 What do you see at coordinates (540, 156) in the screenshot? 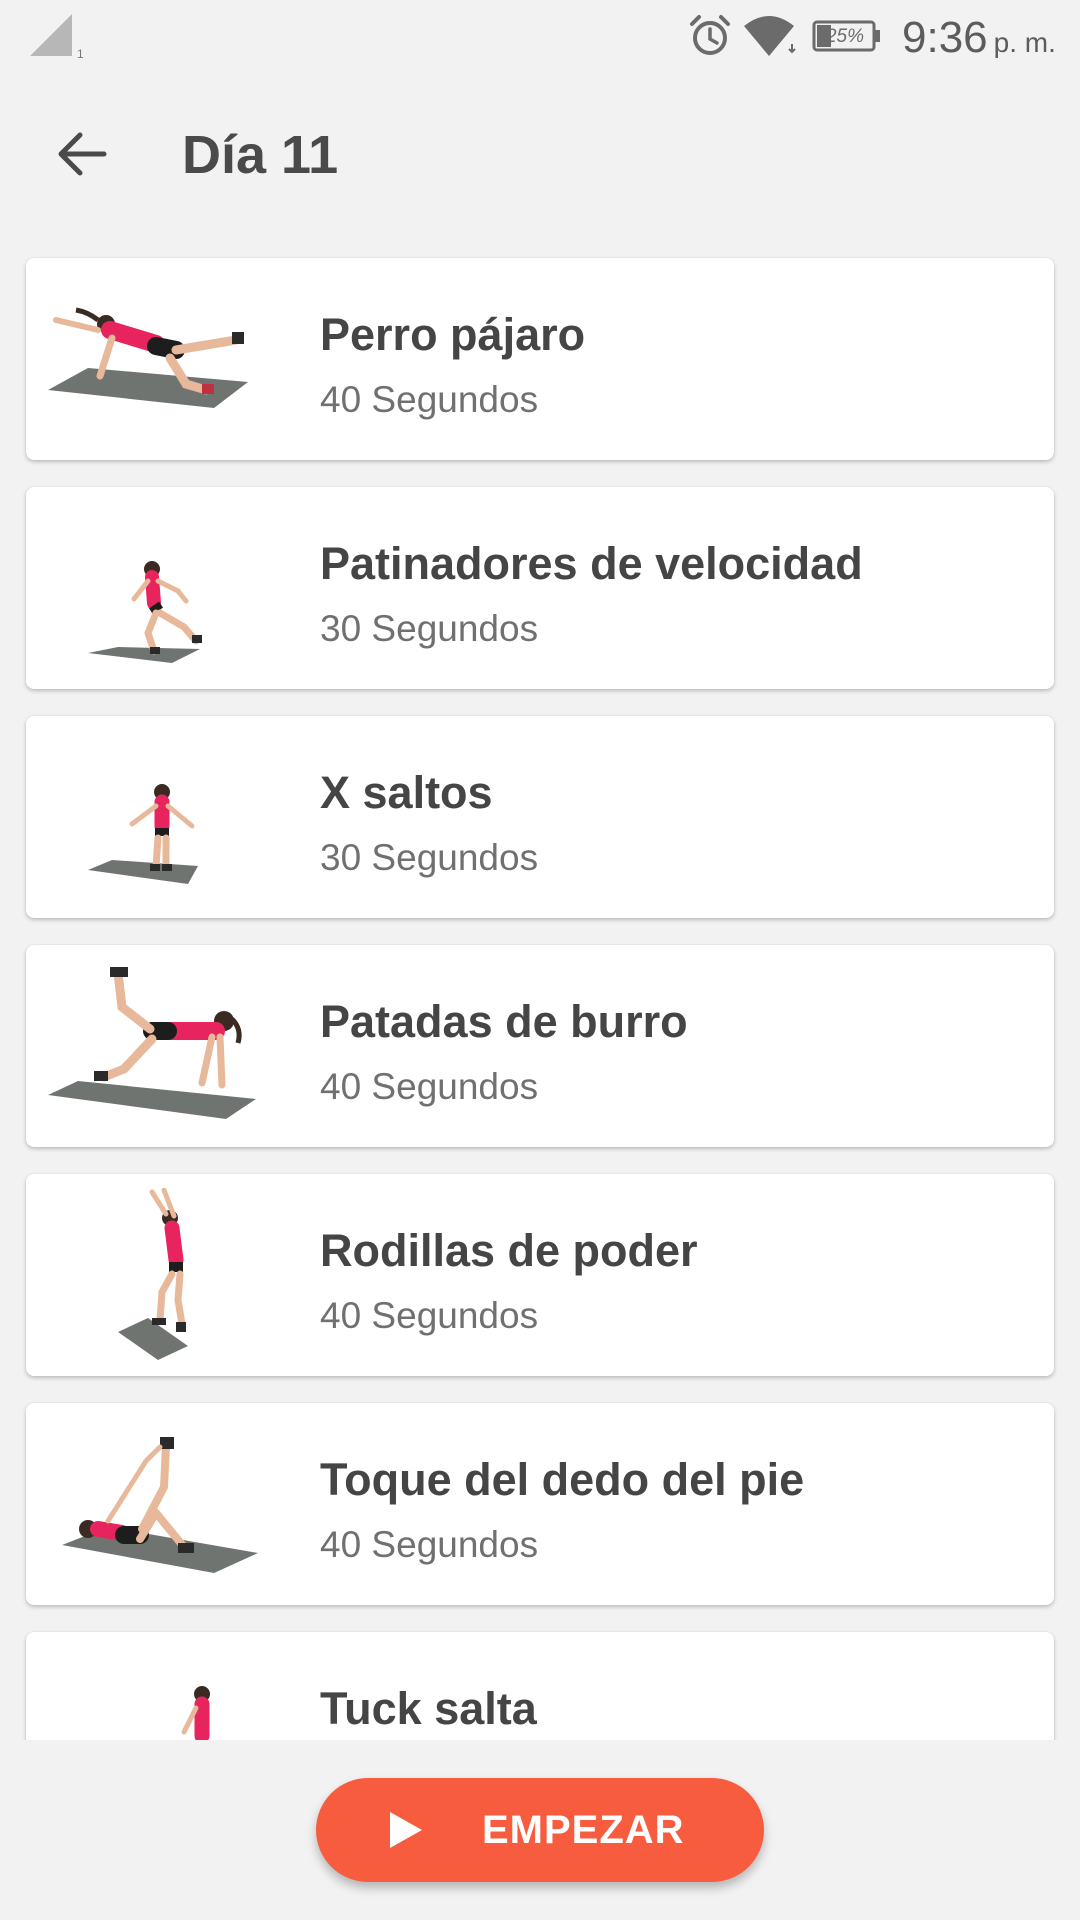
I see `toolbar: Día 11` at bounding box center [540, 156].